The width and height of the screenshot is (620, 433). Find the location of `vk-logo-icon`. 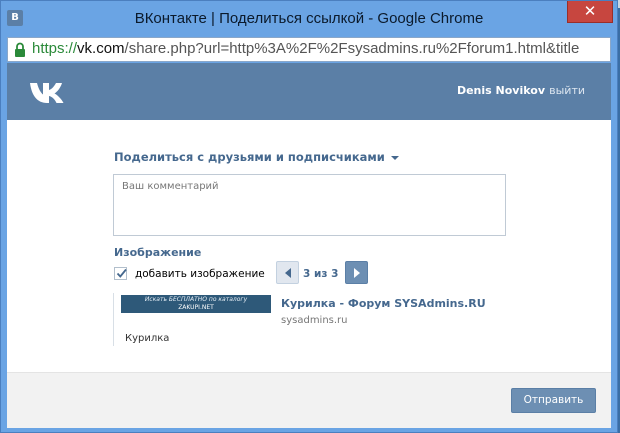

vk-logo-icon is located at coordinates (49, 92).